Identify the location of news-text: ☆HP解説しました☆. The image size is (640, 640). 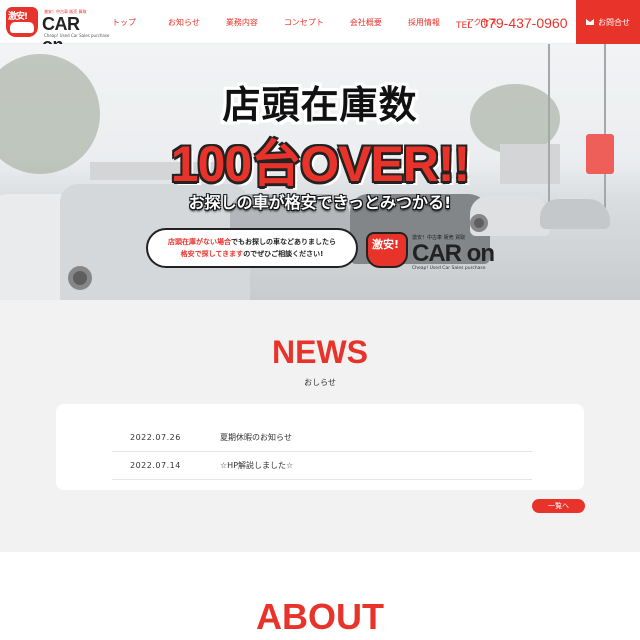
(257, 465).